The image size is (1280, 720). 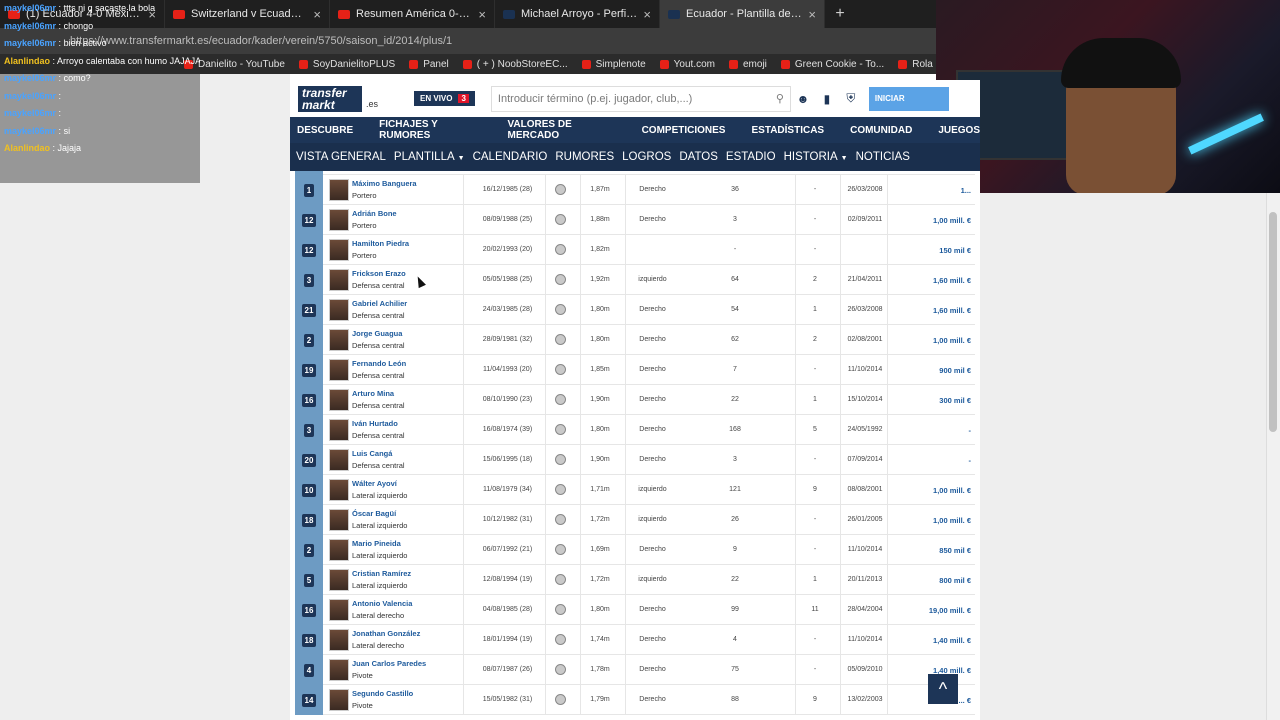 What do you see at coordinates (577, 14) in the screenshot?
I see `browser-tab: Michael Arroyo - Perfil del jugador ×` at bounding box center [577, 14].